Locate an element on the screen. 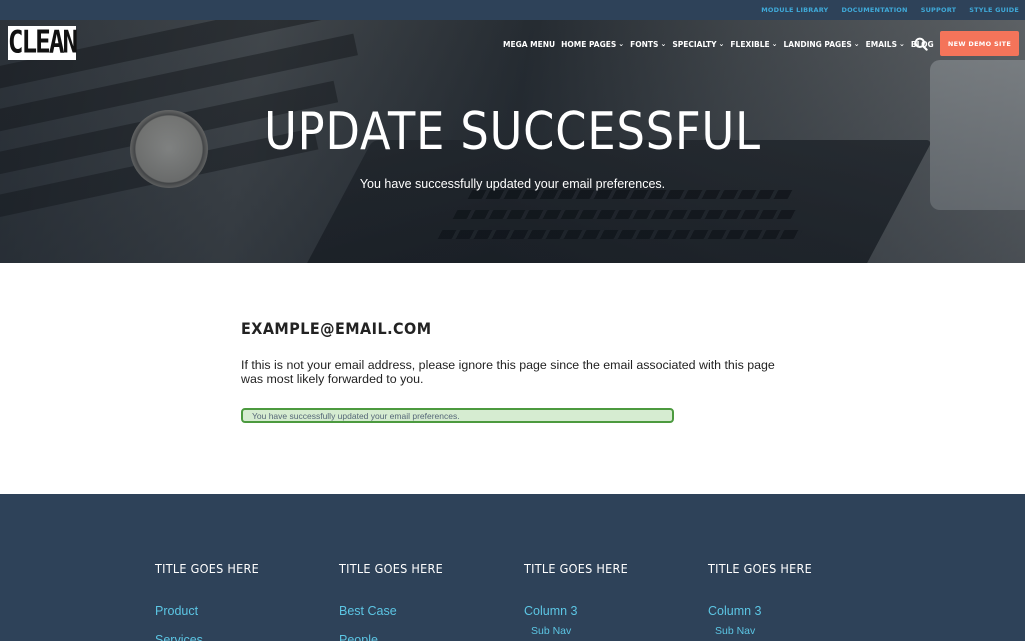 Image resolution: width=1025 pixels, height=641 pixels. nav-item-fonts: FONTS ⌄ is located at coordinates (648, 44).